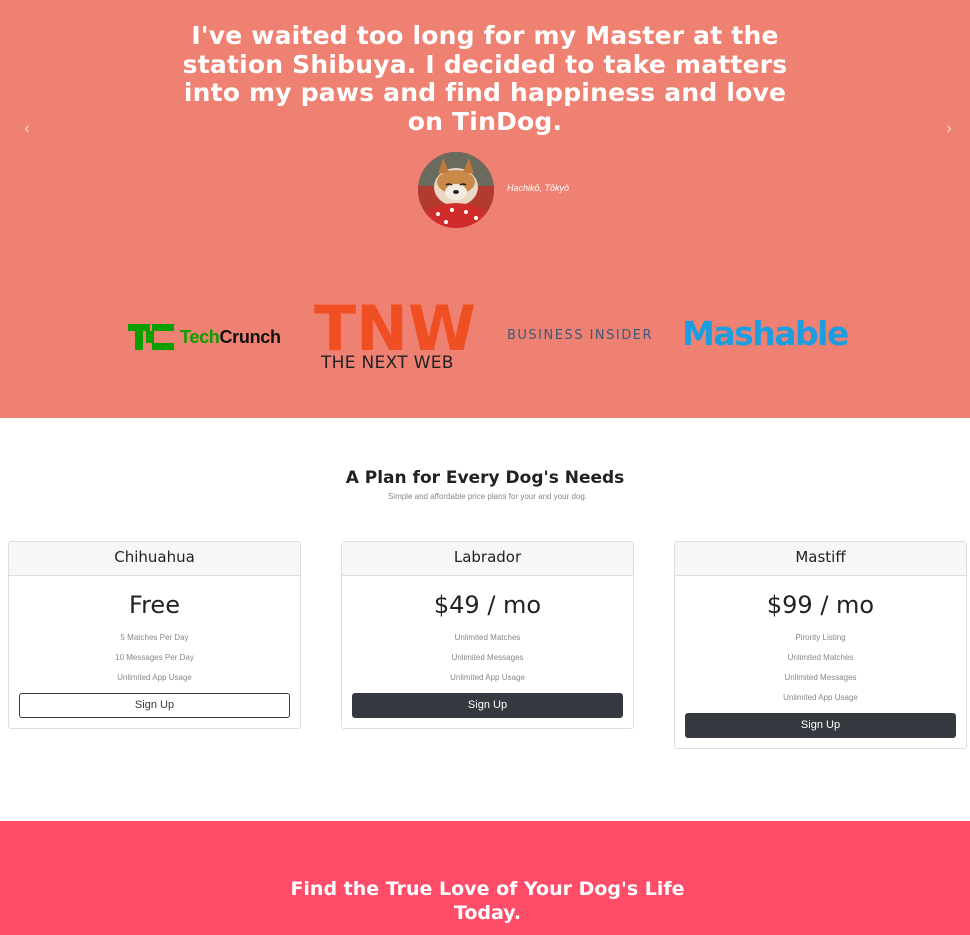 This screenshot has height=935, width=970. What do you see at coordinates (949, 129) in the screenshot?
I see `carousel-next-icon: ›` at bounding box center [949, 129].